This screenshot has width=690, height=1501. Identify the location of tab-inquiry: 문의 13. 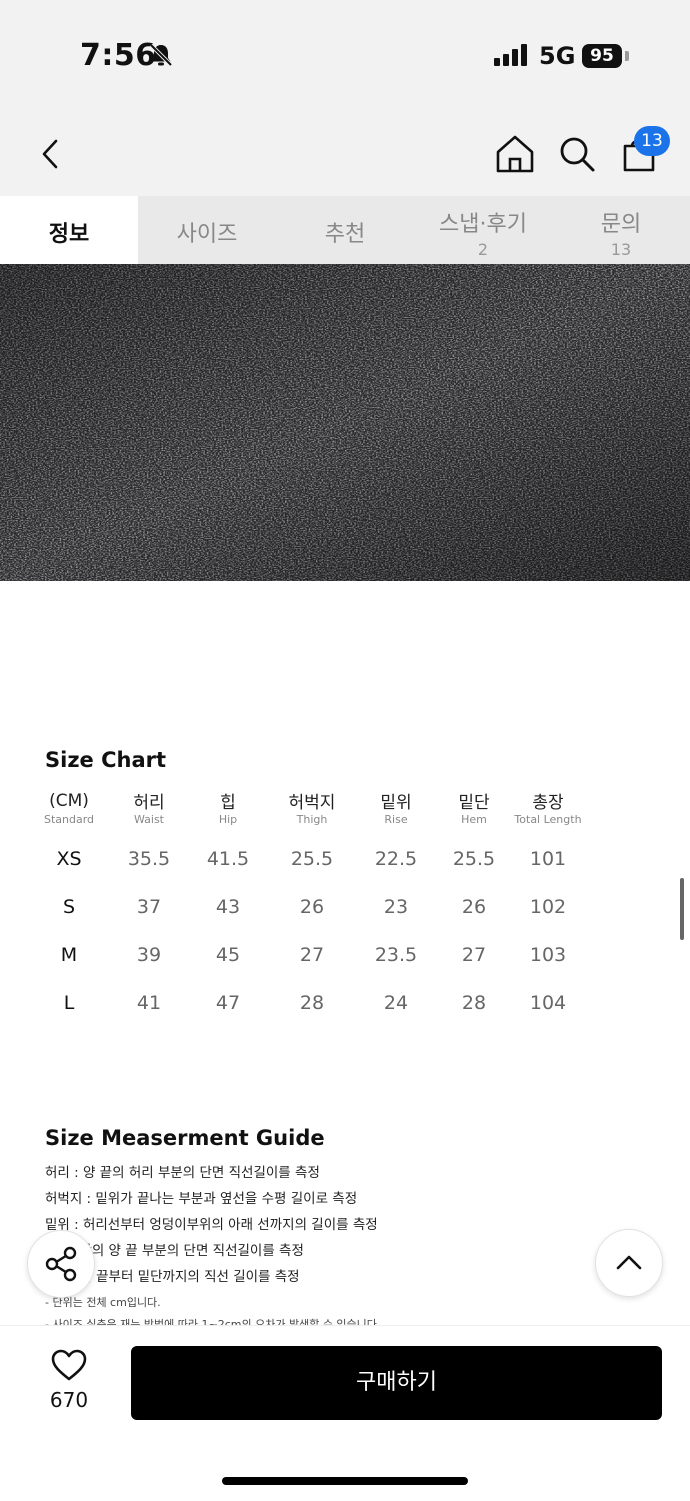
(621, 230).